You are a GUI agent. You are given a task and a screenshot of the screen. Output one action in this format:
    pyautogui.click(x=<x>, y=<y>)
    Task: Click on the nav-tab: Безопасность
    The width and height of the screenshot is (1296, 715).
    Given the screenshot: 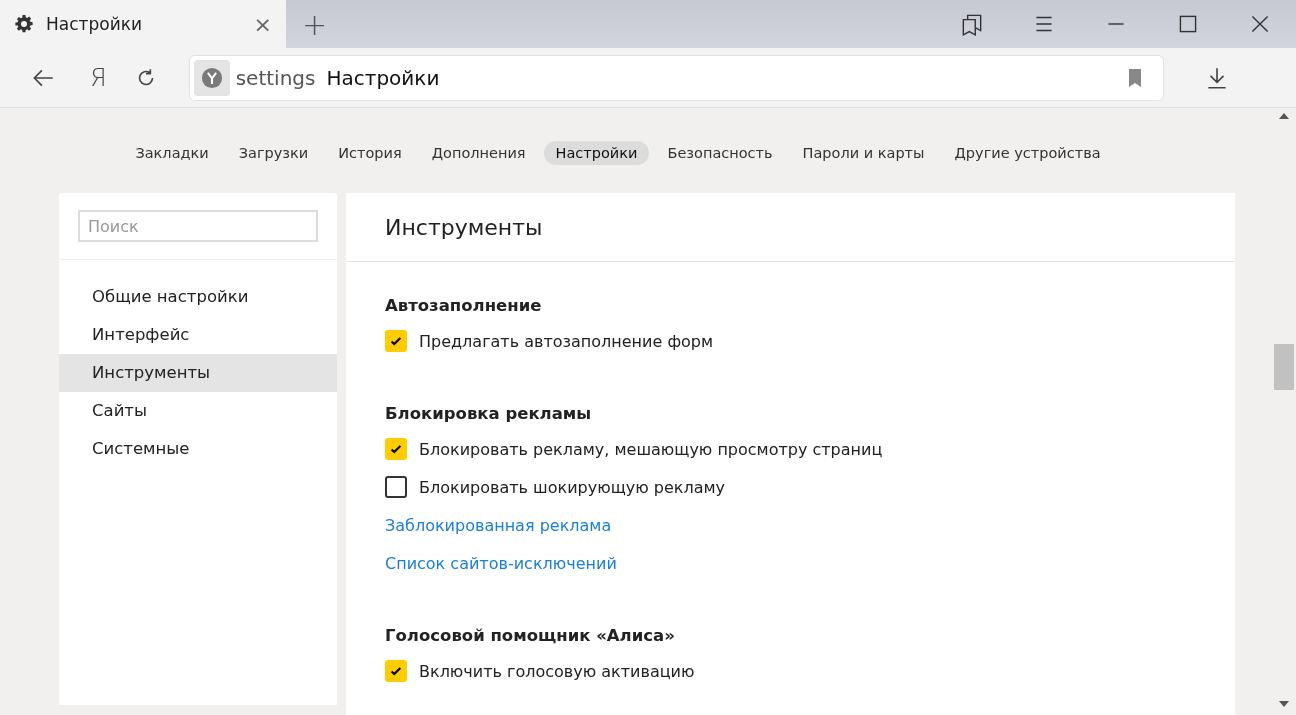 What is the action you would take?
    pyautogui.click(x=720, y=153)
    